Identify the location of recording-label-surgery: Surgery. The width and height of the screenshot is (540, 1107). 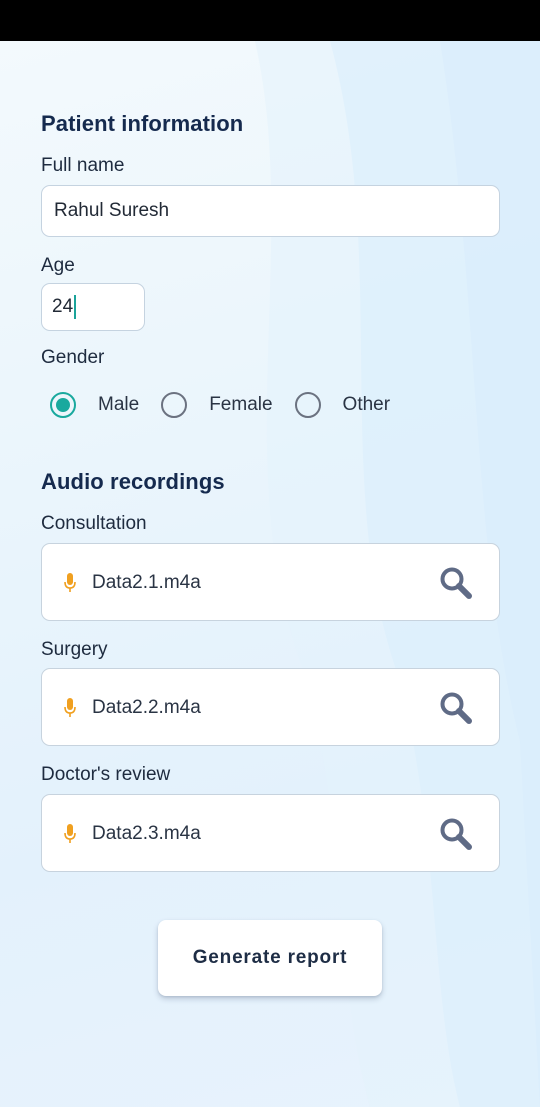
(74, 649).